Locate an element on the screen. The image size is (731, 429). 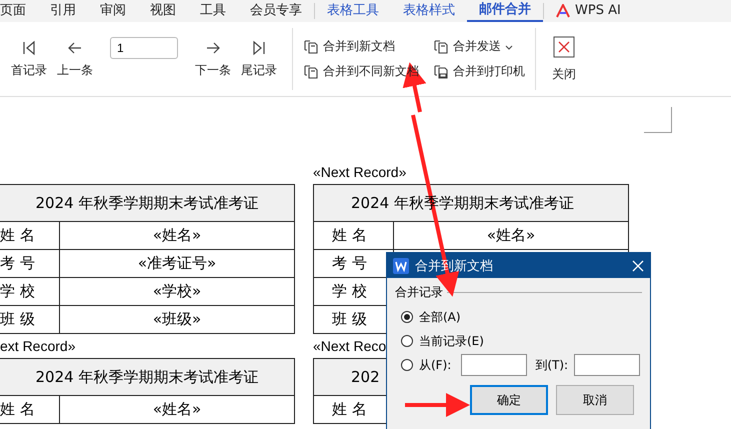
annotation-arrow is located at coordinates (437, 405).